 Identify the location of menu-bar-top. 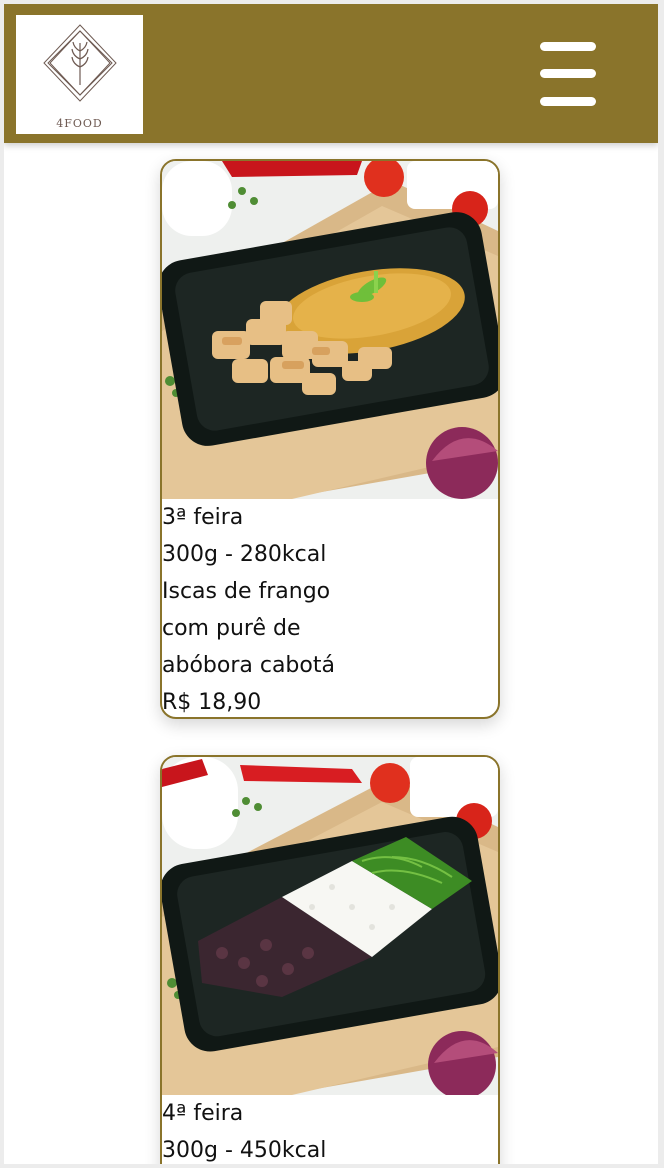
(568, 46).